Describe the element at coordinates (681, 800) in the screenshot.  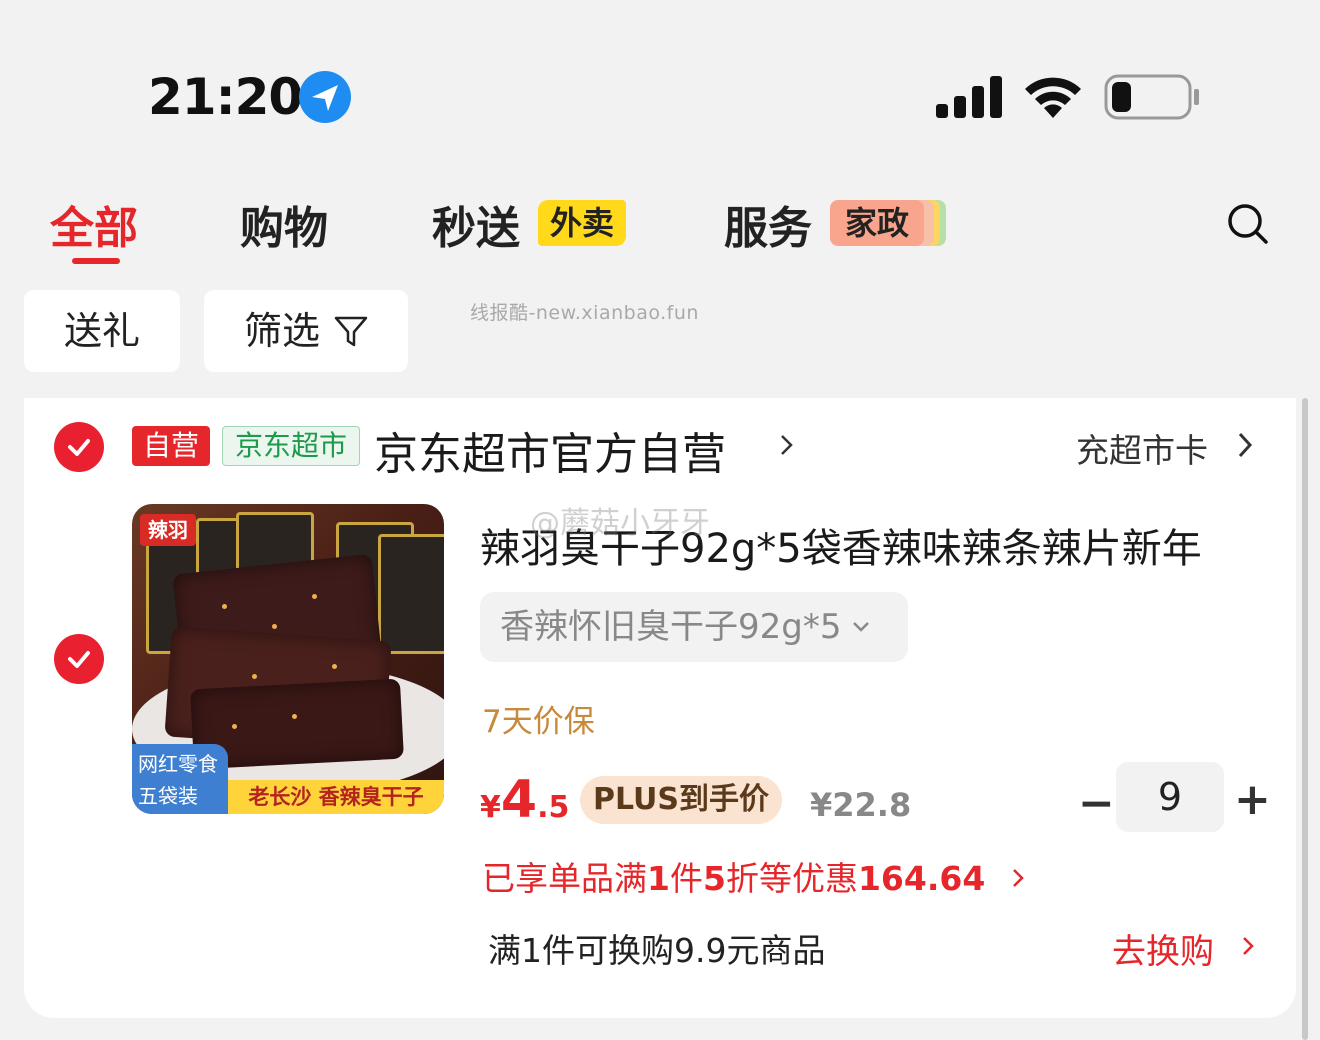
I see `plus-price-tag: PLUS到手价` at that location.